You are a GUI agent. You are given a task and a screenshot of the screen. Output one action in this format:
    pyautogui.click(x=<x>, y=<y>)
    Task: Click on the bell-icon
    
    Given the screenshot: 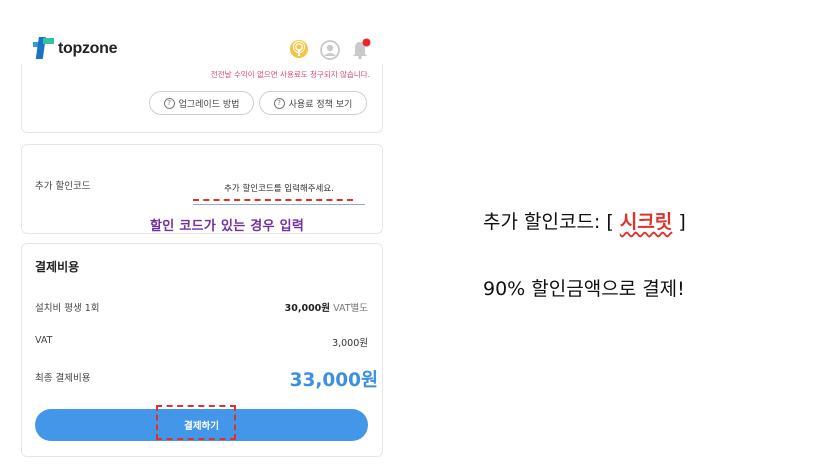 What is the action you would take?
    pyautogui.click(x=361, y=49)
    